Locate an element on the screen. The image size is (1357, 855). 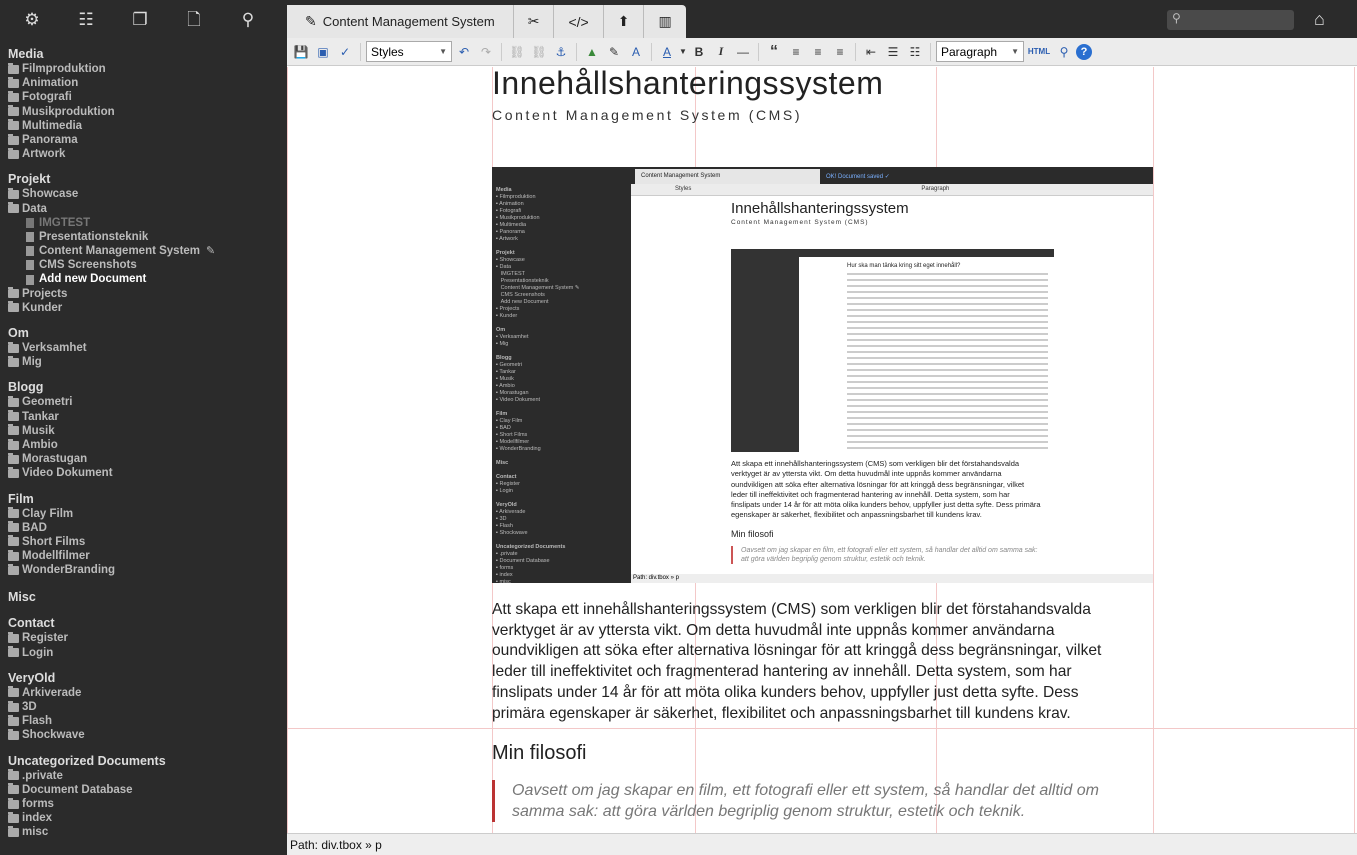
sidebar-item-filmproduktion: Filmproduktion is located at coordinates (147, 69).